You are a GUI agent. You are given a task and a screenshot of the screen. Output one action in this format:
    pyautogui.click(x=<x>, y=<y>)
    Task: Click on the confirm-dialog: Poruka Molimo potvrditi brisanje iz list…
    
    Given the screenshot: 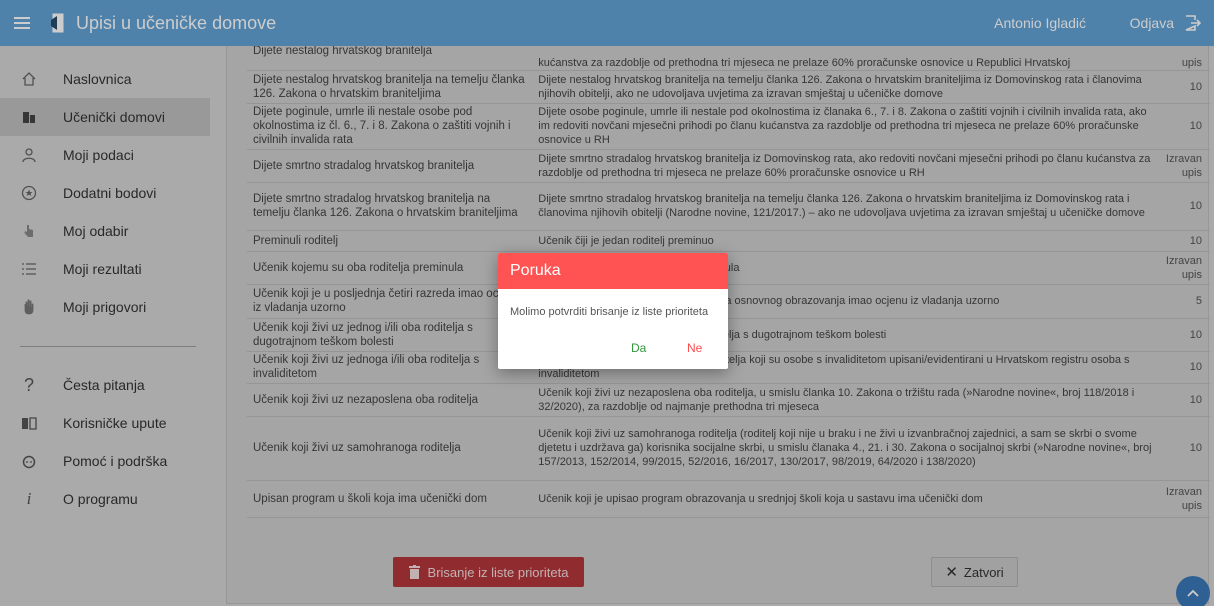 What is the action you would take?
    pyautogui.click(x=613, y=311)
    